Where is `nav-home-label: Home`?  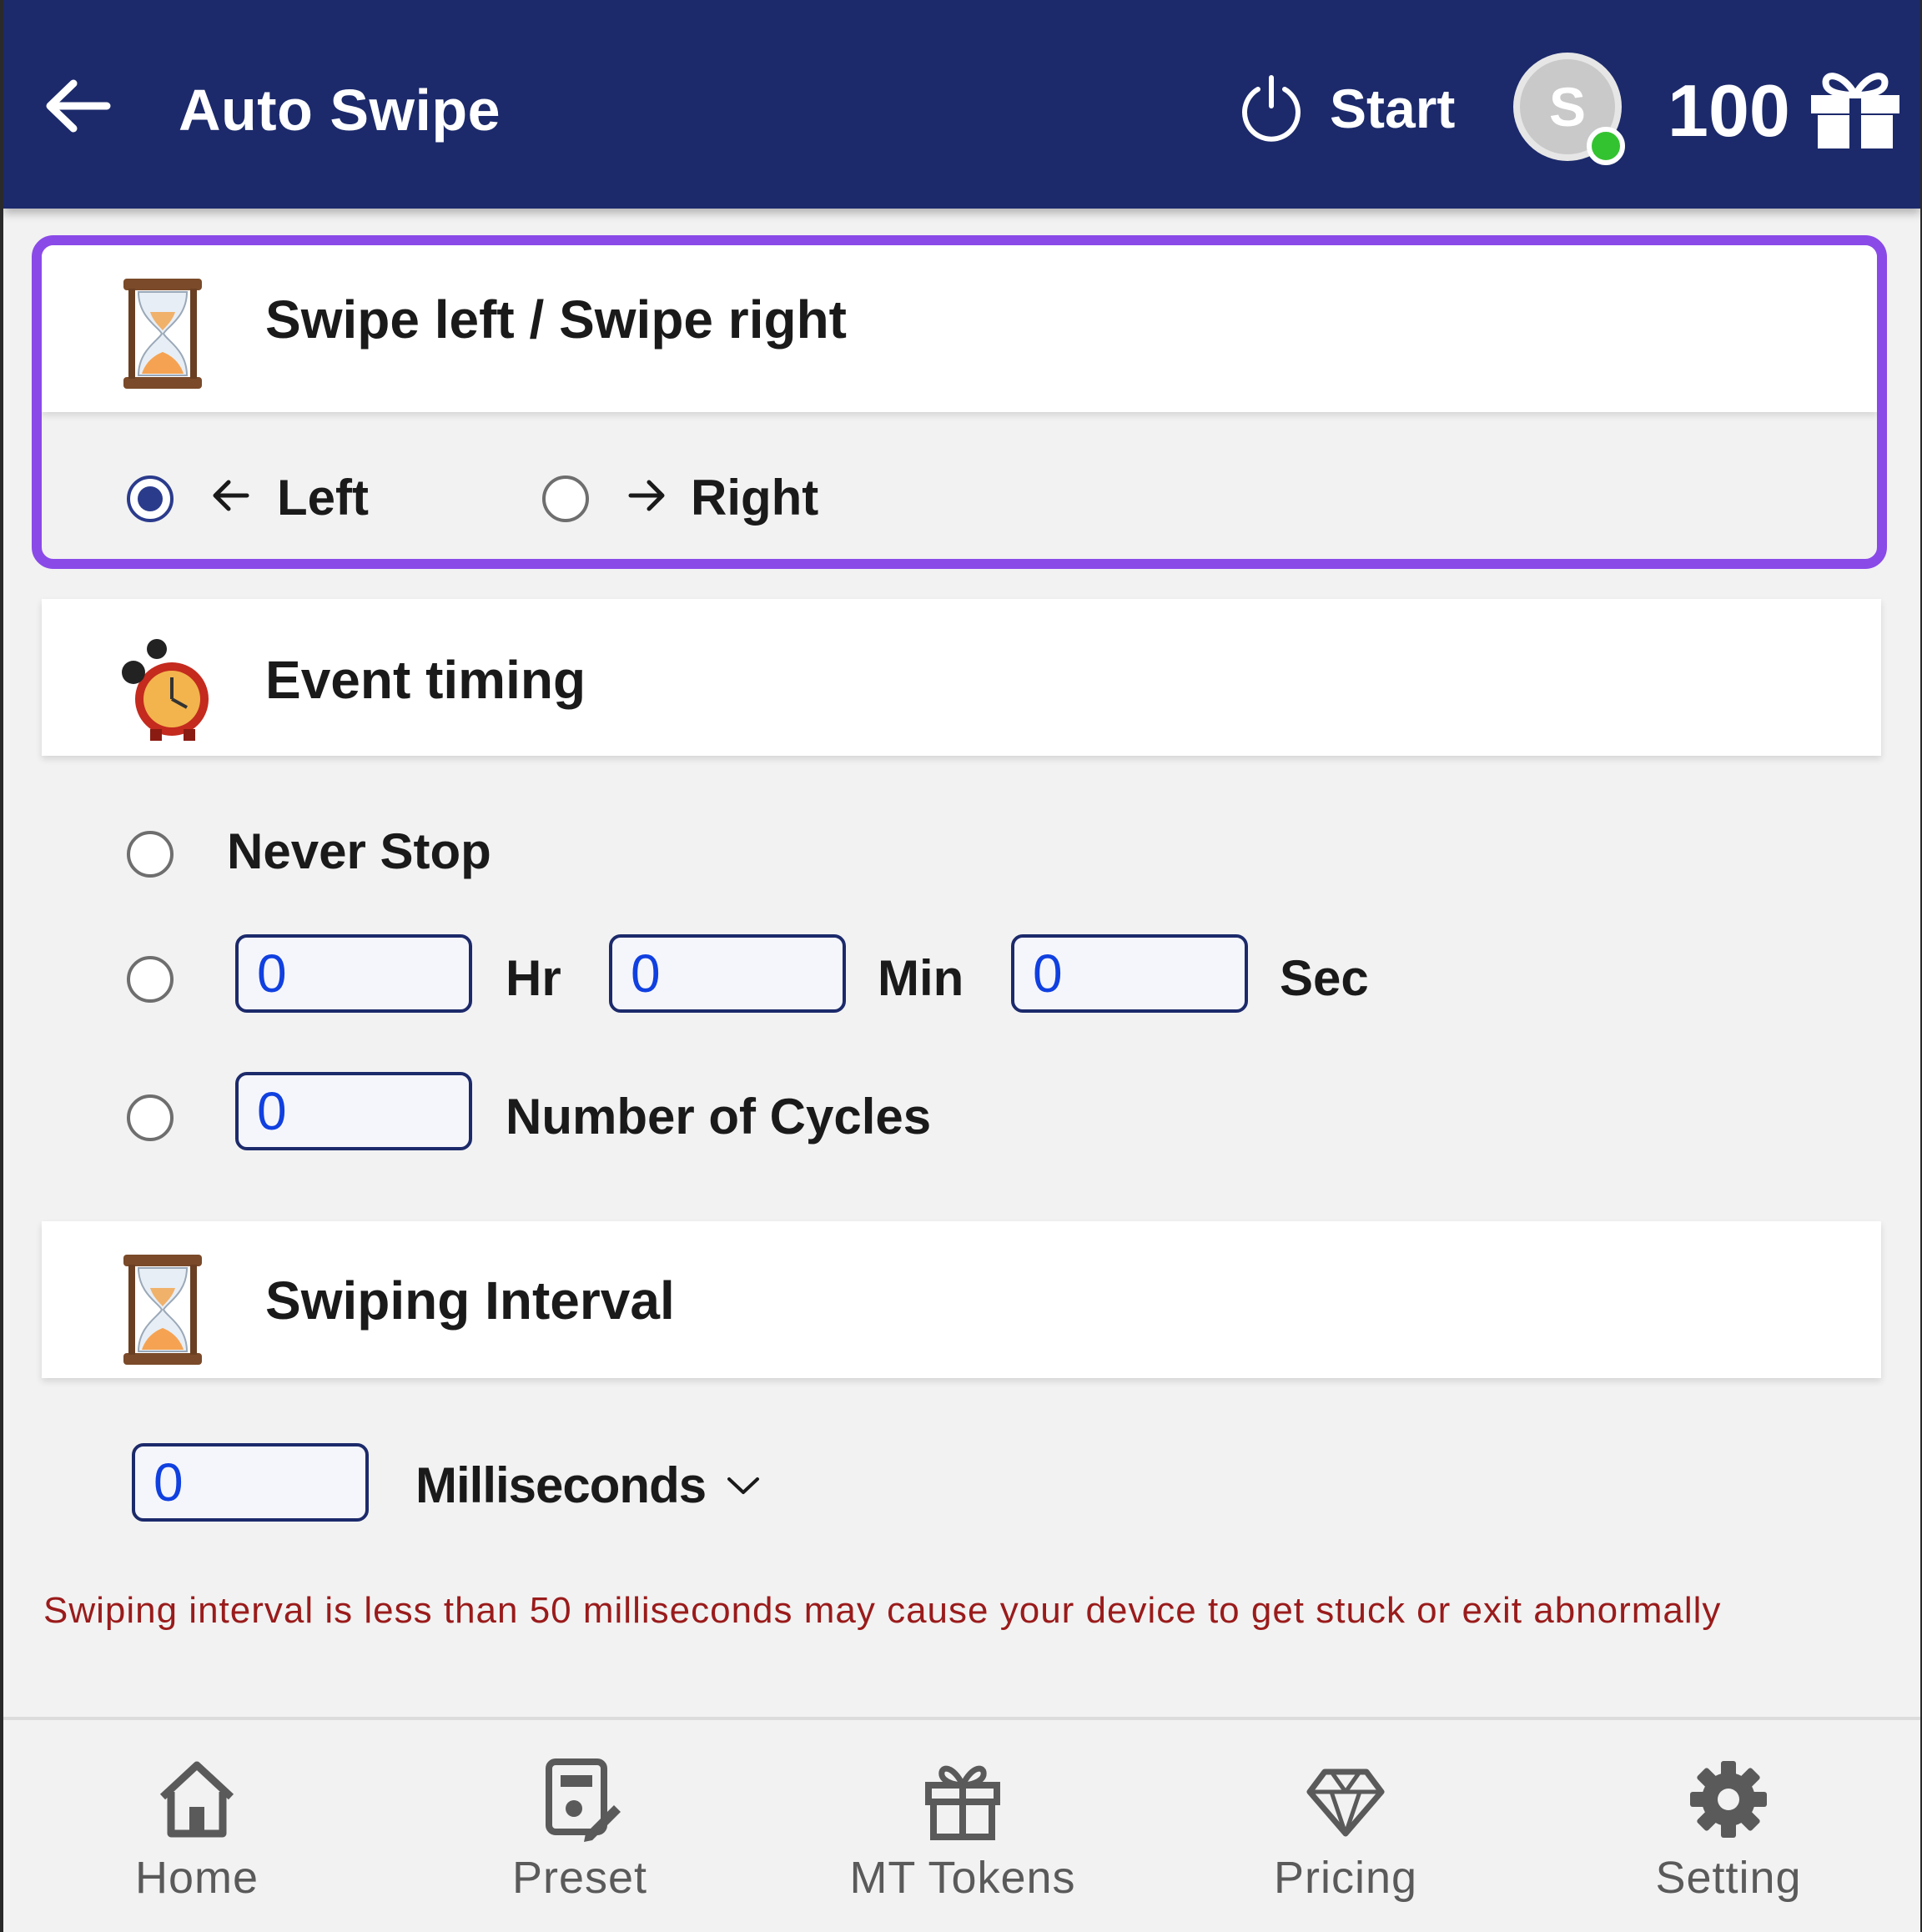
nav-home-label: Home is located at coordinates (196, 1878).